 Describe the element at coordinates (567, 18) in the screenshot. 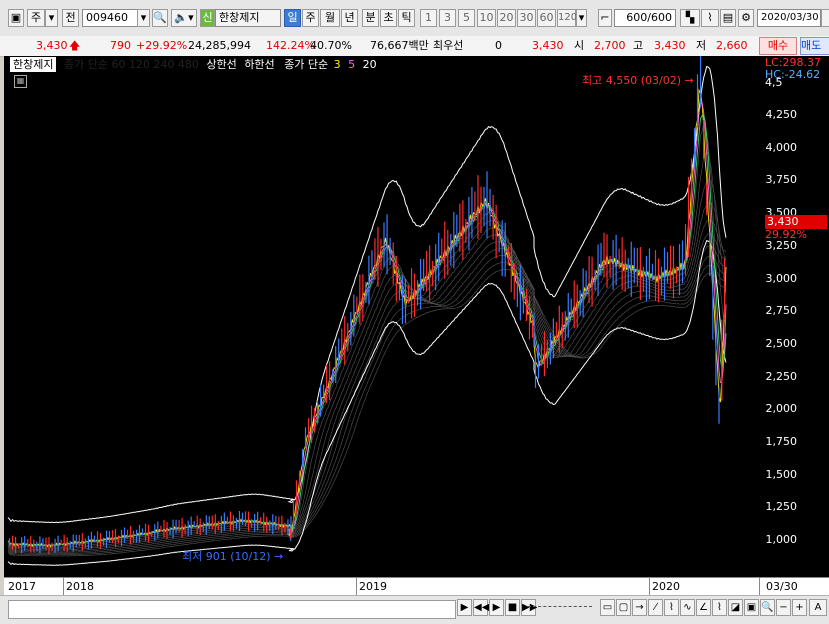

I see `interval-120: 120` at that location.